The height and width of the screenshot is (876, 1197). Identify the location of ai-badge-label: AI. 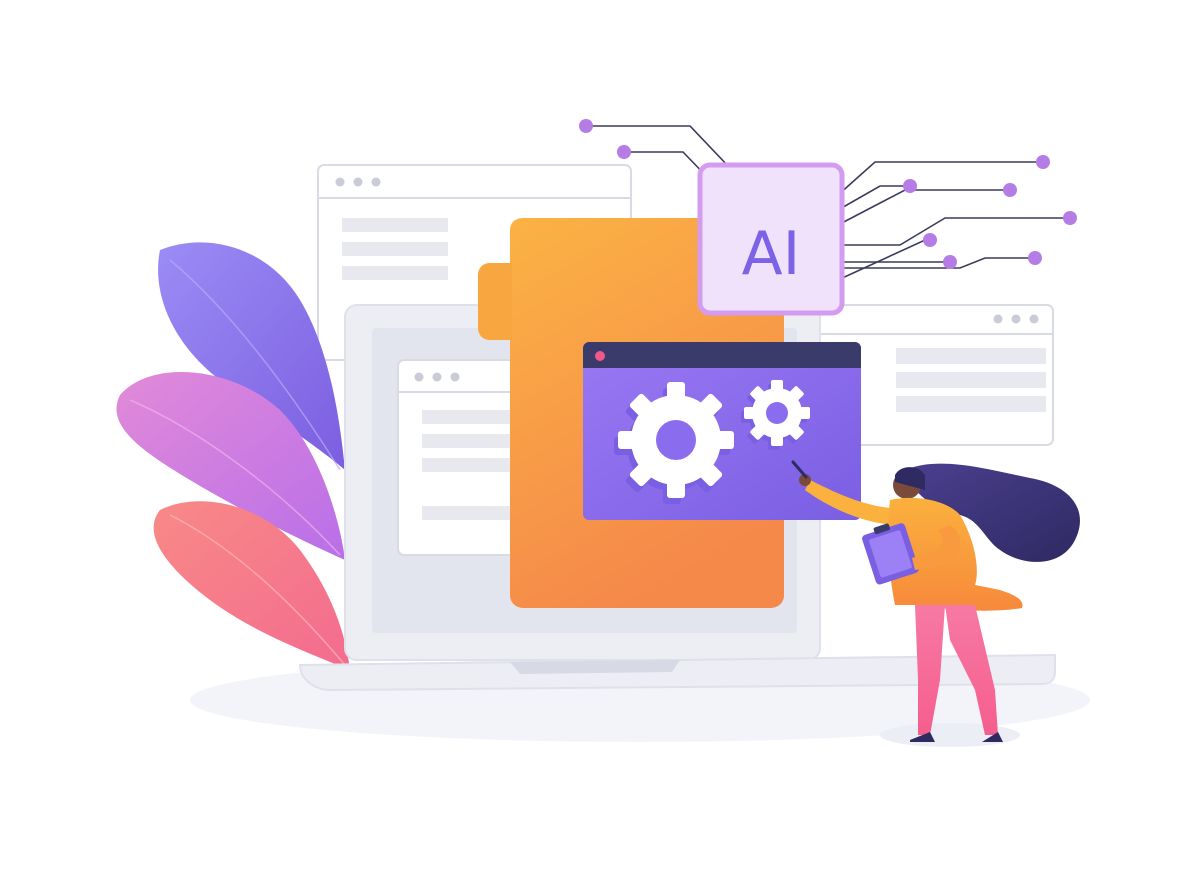
(771, 254).